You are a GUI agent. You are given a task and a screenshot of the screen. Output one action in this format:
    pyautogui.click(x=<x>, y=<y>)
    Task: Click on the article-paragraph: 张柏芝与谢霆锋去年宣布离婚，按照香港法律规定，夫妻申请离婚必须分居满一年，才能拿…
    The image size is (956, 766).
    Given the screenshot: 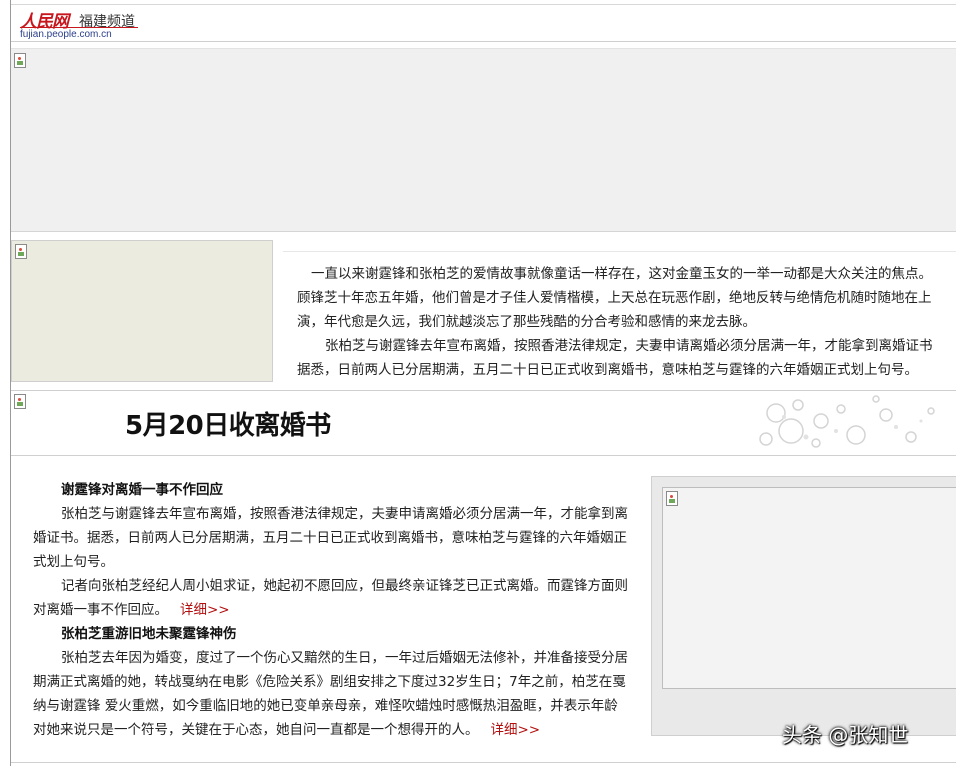 What is the action you would take?
    pyautogui.click(x=330, y=538)
    